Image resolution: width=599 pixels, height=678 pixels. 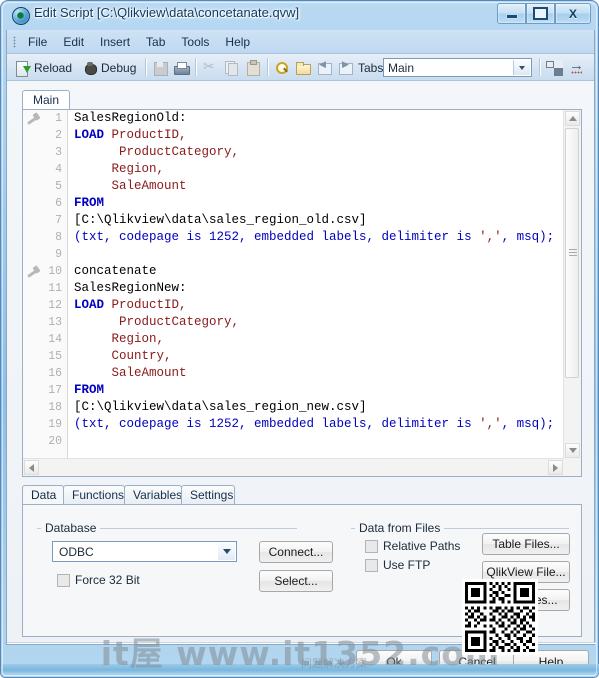 What do you see at coordinates (572, 253) in the screenshot?
I see `vertical-scroll-thumb` at bounding box center [572, 253].